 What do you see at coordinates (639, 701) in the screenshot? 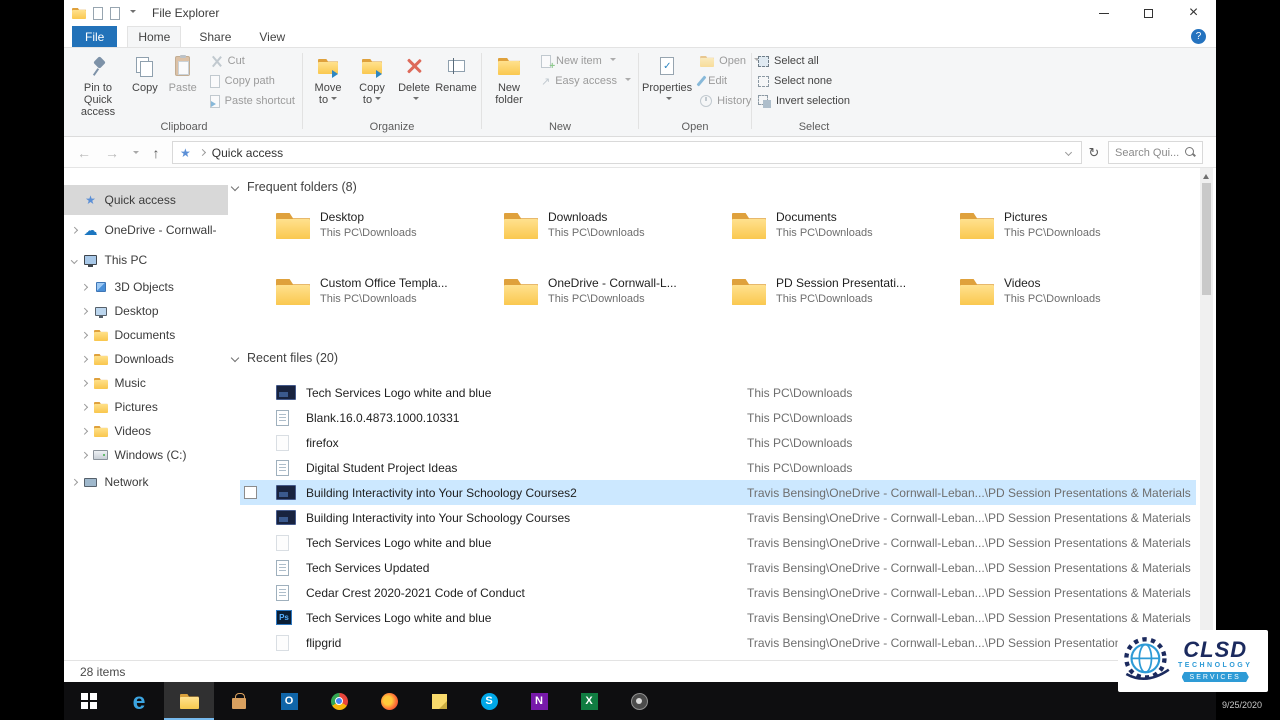
I see `record-icon` at bounding box center [639, 701].